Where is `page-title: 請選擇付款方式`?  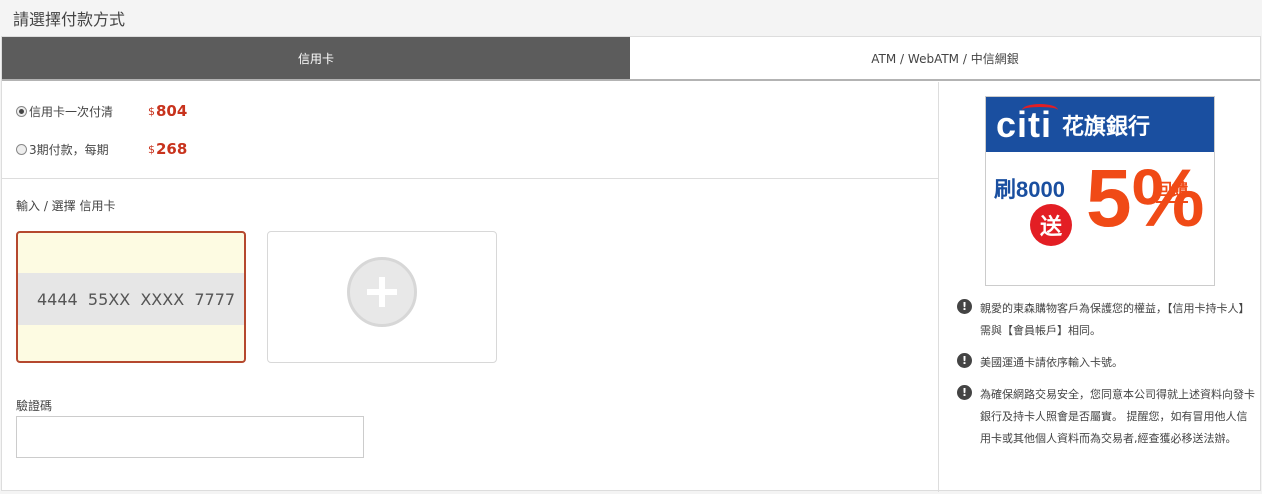
page-title: 請選擇付款方式 is located at coordinates (69, 19).